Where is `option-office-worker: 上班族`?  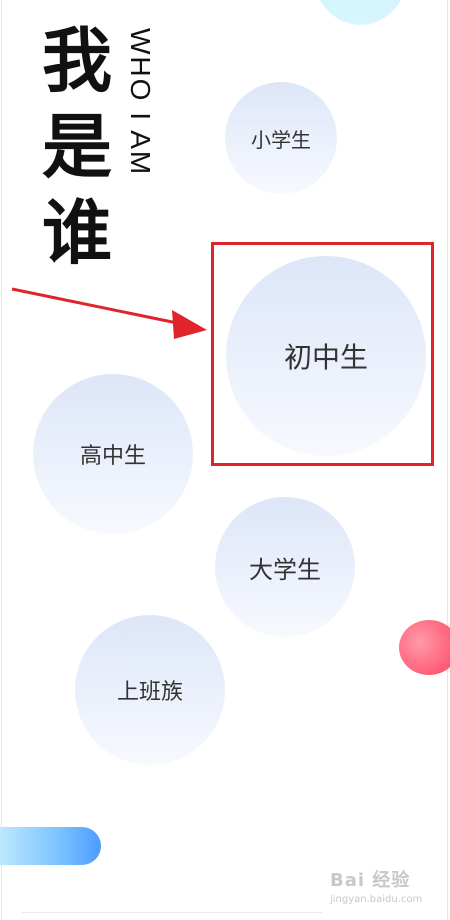 option-office-worker: 上班族 is located at coordinates (150, 690).